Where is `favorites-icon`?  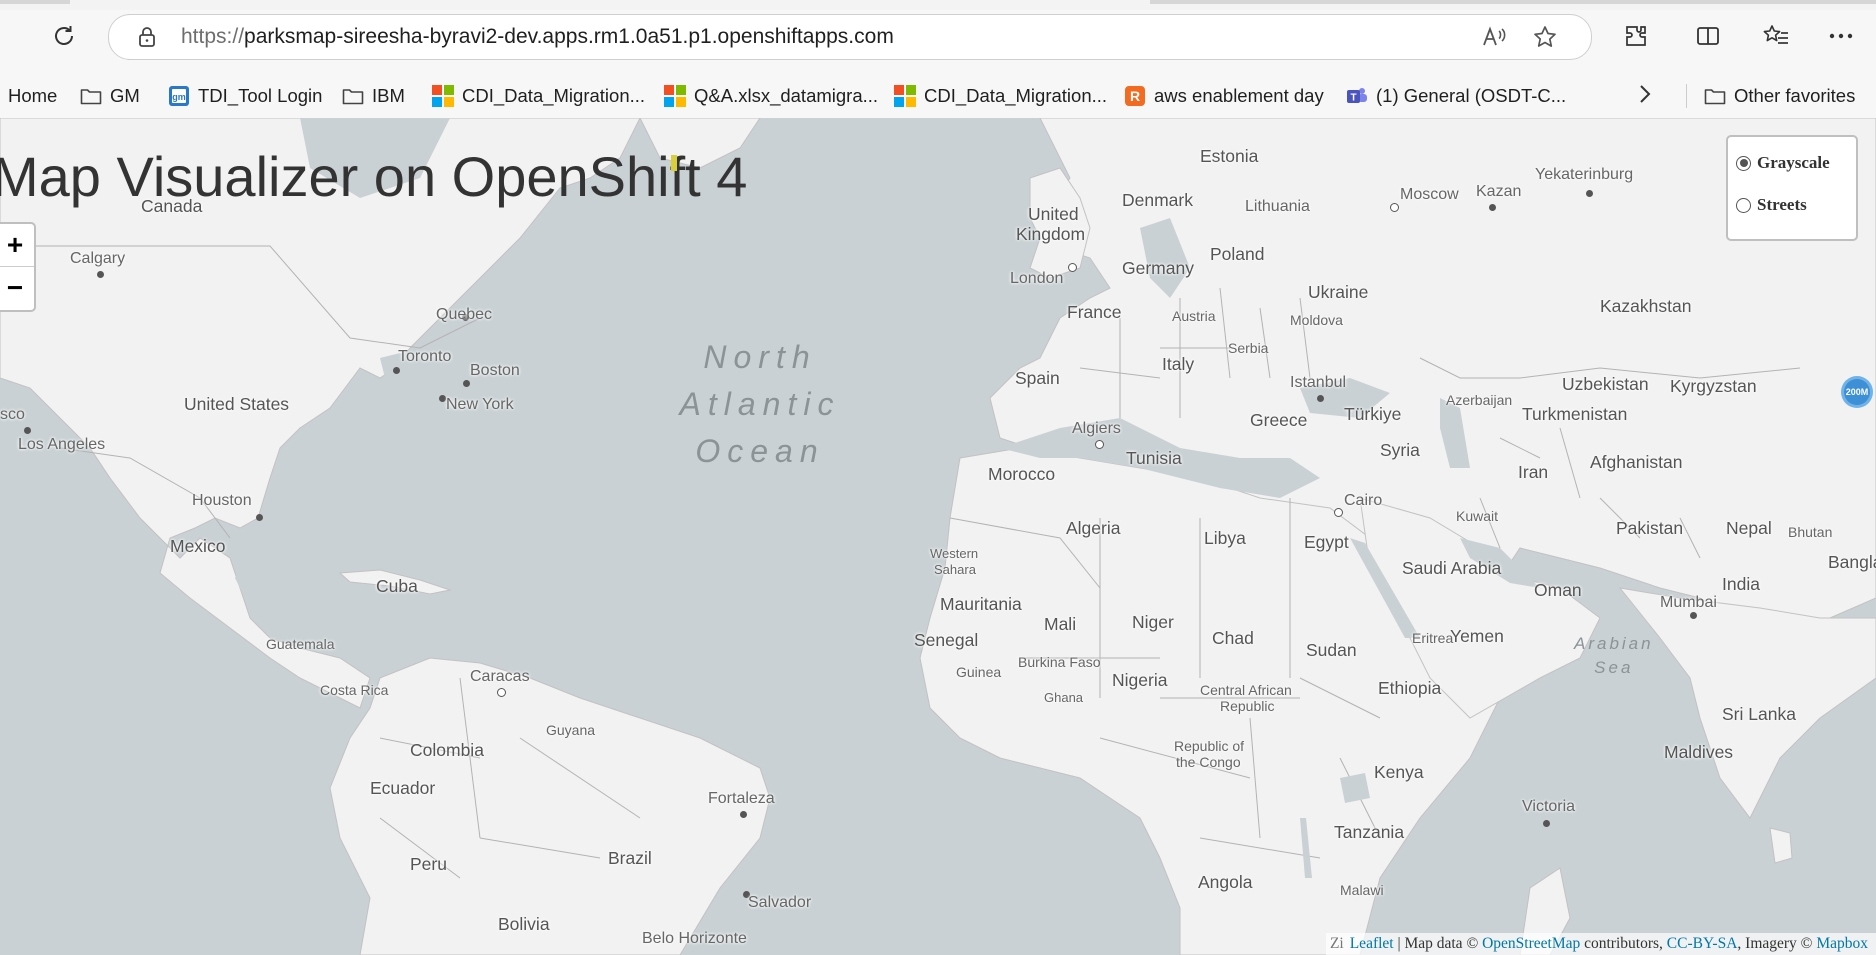
favorites-icon is located at coordinates (1776, 36).